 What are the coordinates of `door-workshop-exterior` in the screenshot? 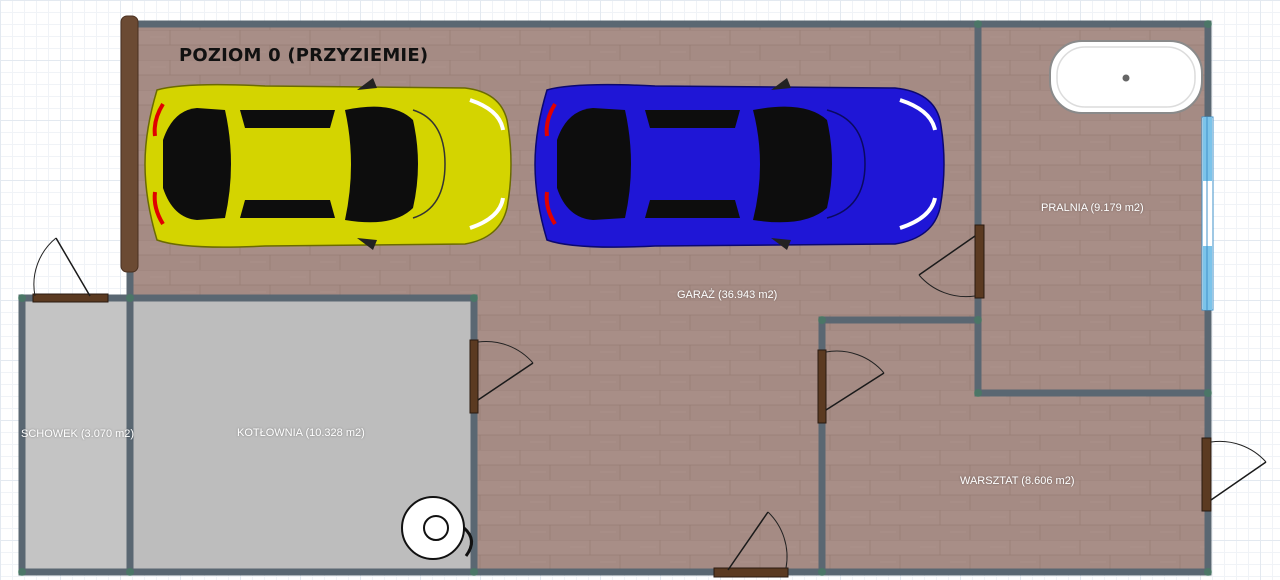 It's located at (1234, 474).